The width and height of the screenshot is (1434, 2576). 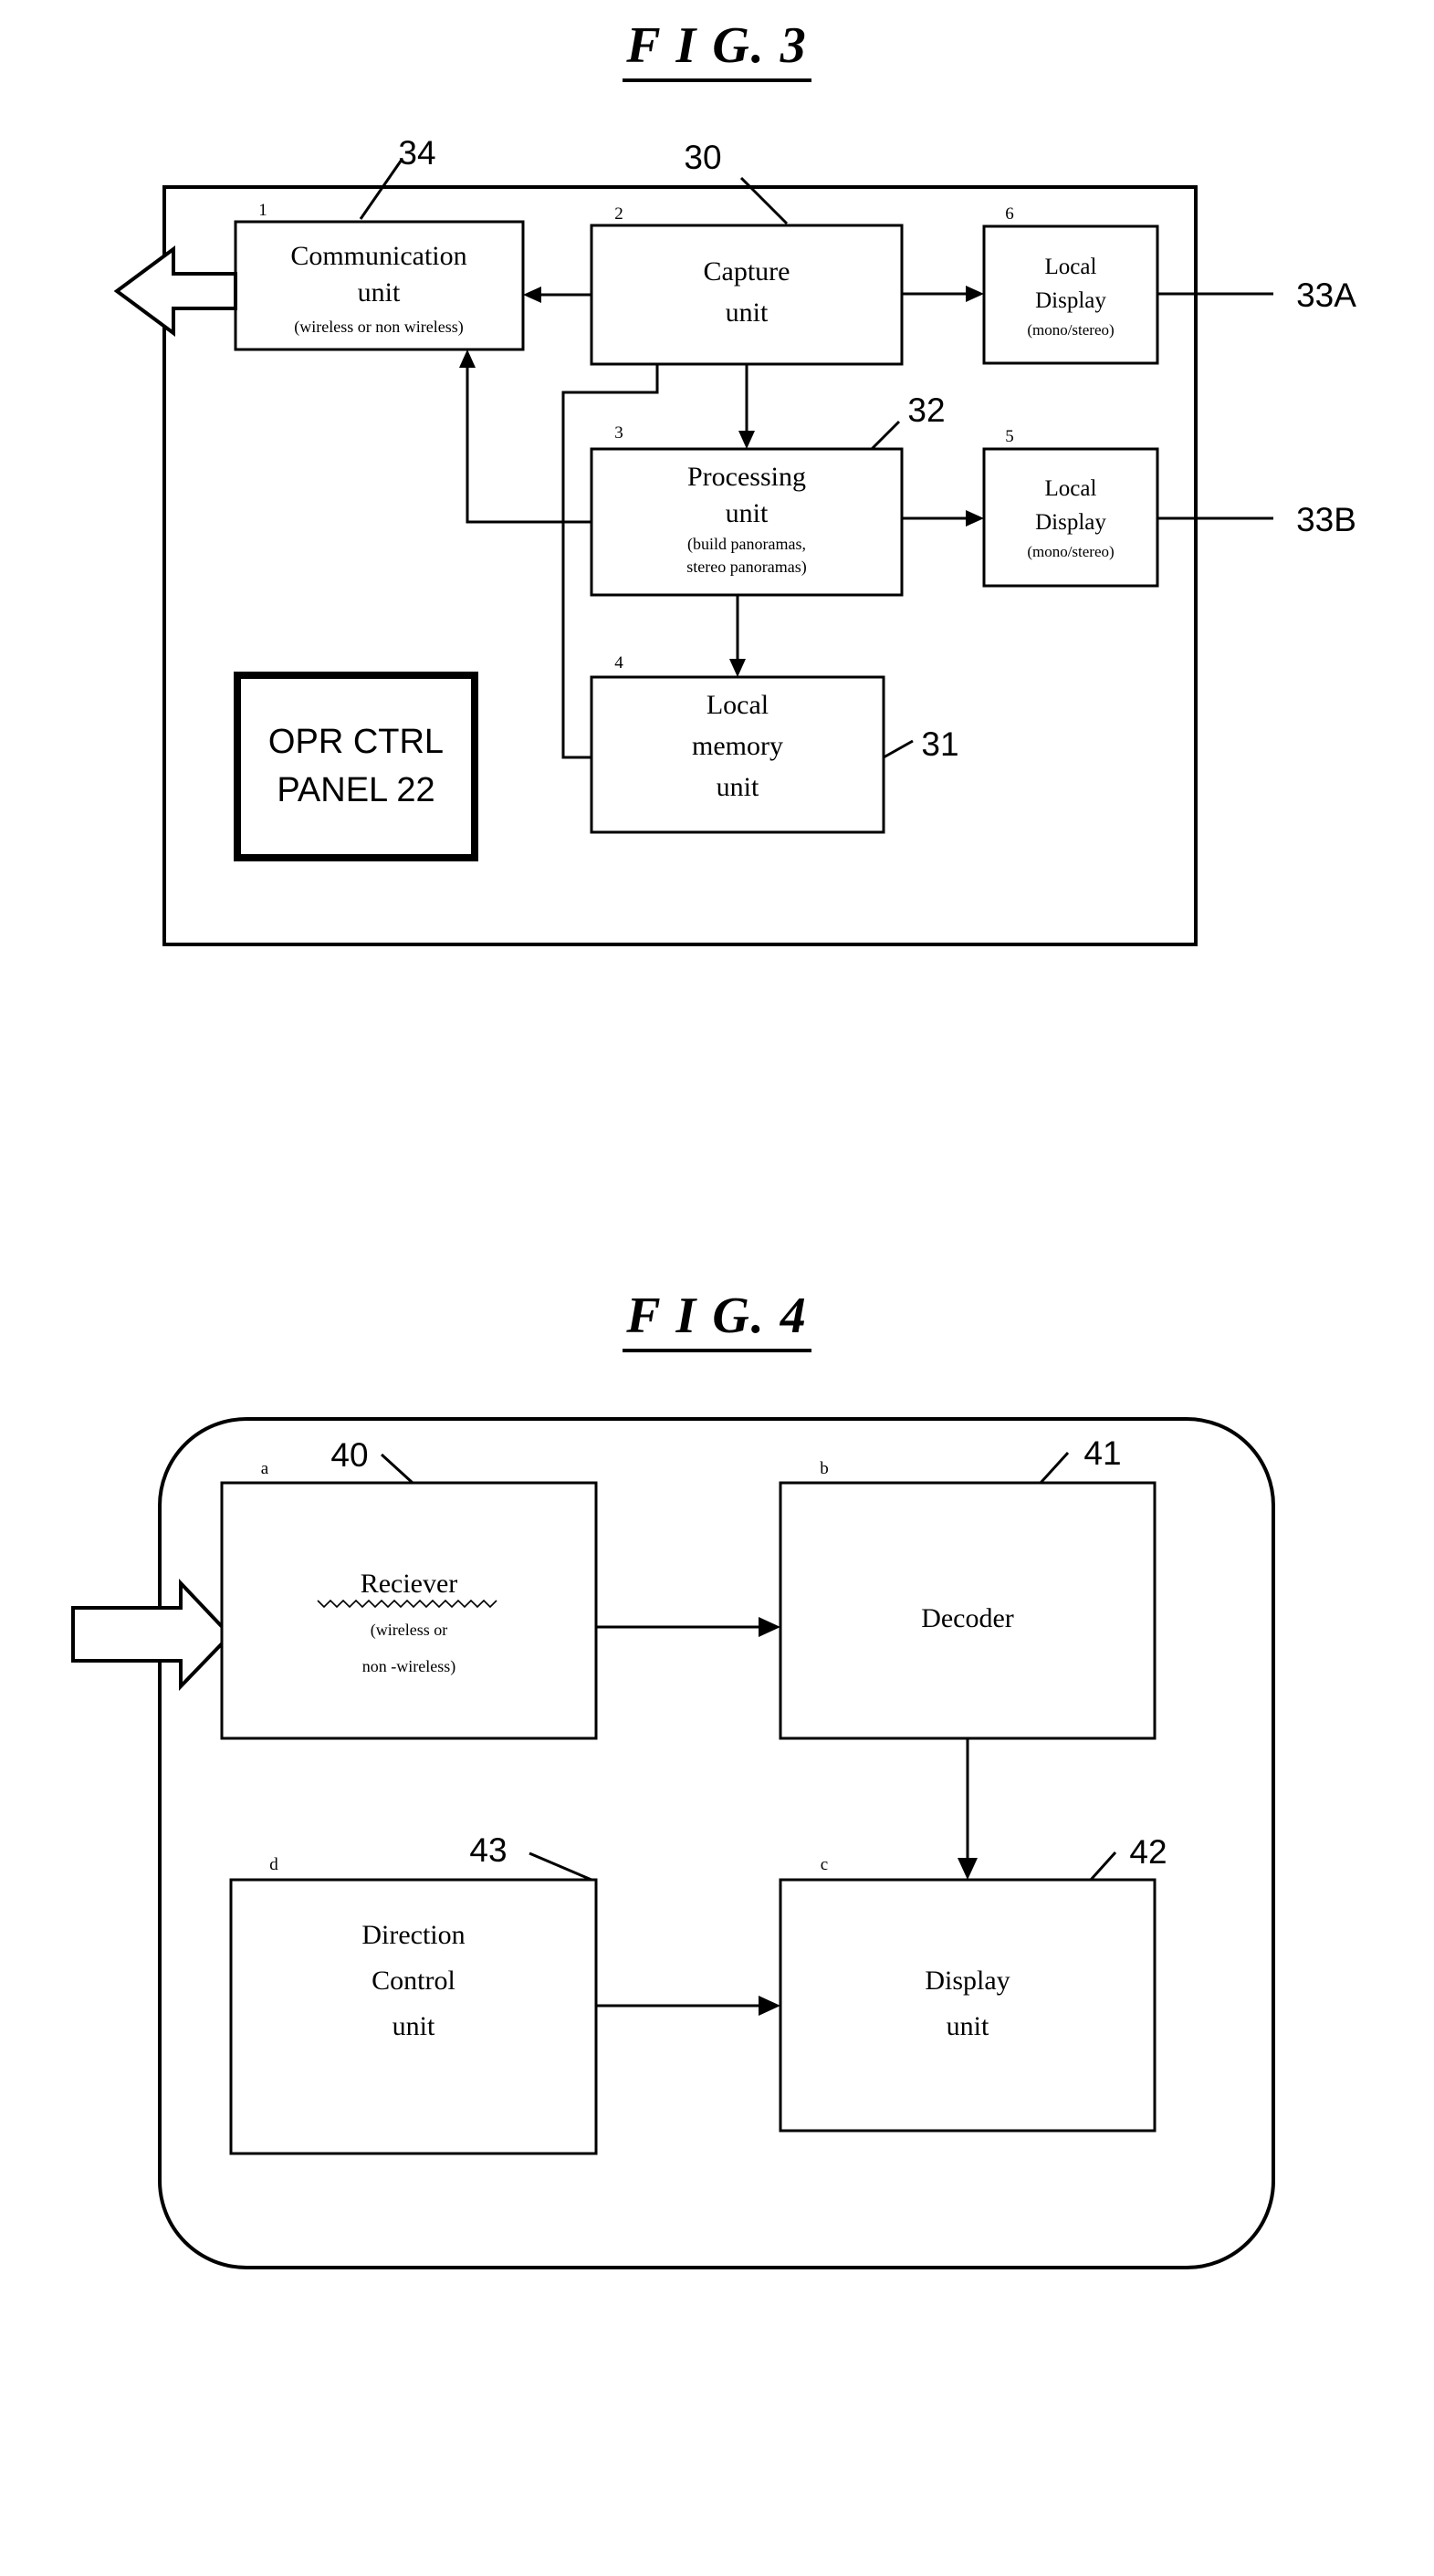 What do you see at coordinates (824, 1864) in the screenshot?
I see `display-unit-index: c` at bounding box center [824, 1864].